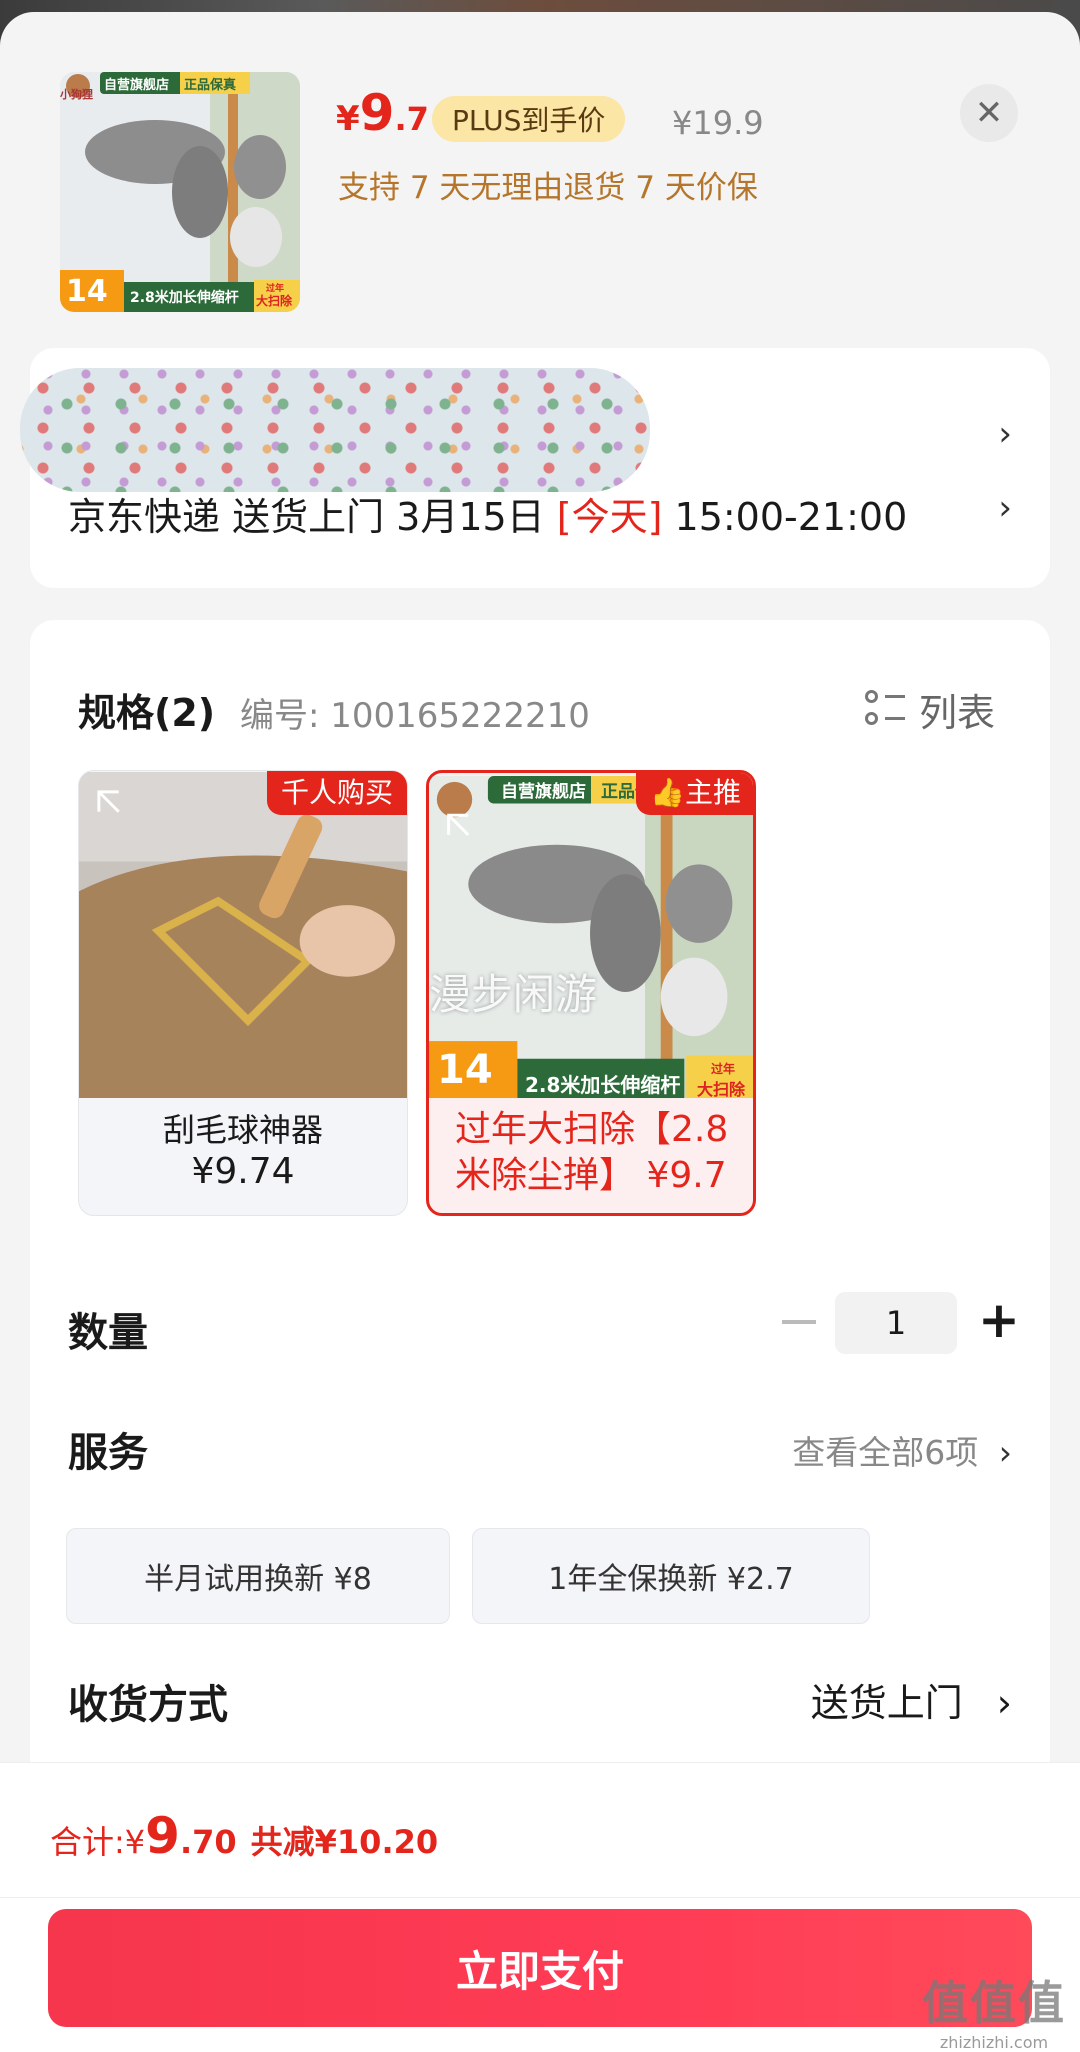 The image size is (1080, 2052). Describe the element at coordinates (180, 192) in the screenshot. I see `product-thumbnail: 小狗狸 自营旗舰店 正品保真 14 2.8米加长伸缩杆 过年 大扫除` at that location.